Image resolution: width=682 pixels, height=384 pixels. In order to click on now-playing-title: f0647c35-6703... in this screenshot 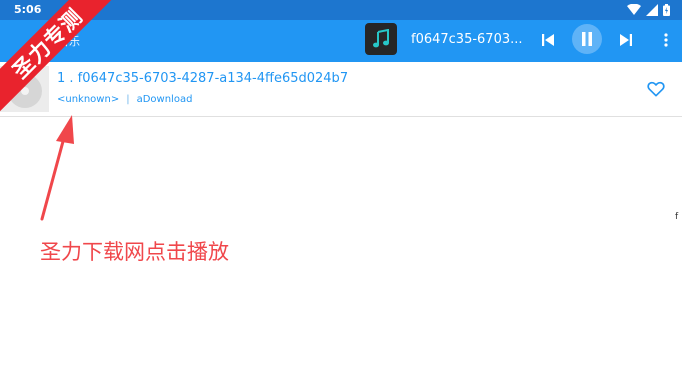, I will do `click(467, 39)`.